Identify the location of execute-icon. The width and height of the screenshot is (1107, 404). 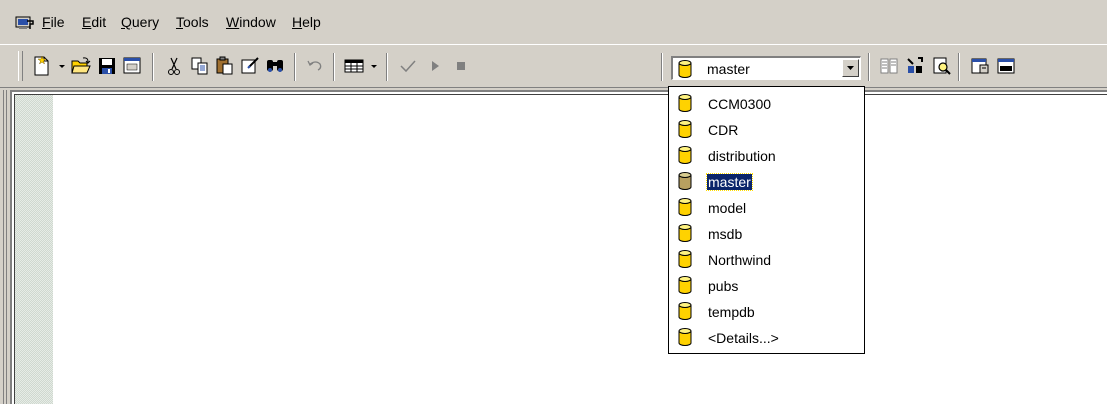
(435, 66).